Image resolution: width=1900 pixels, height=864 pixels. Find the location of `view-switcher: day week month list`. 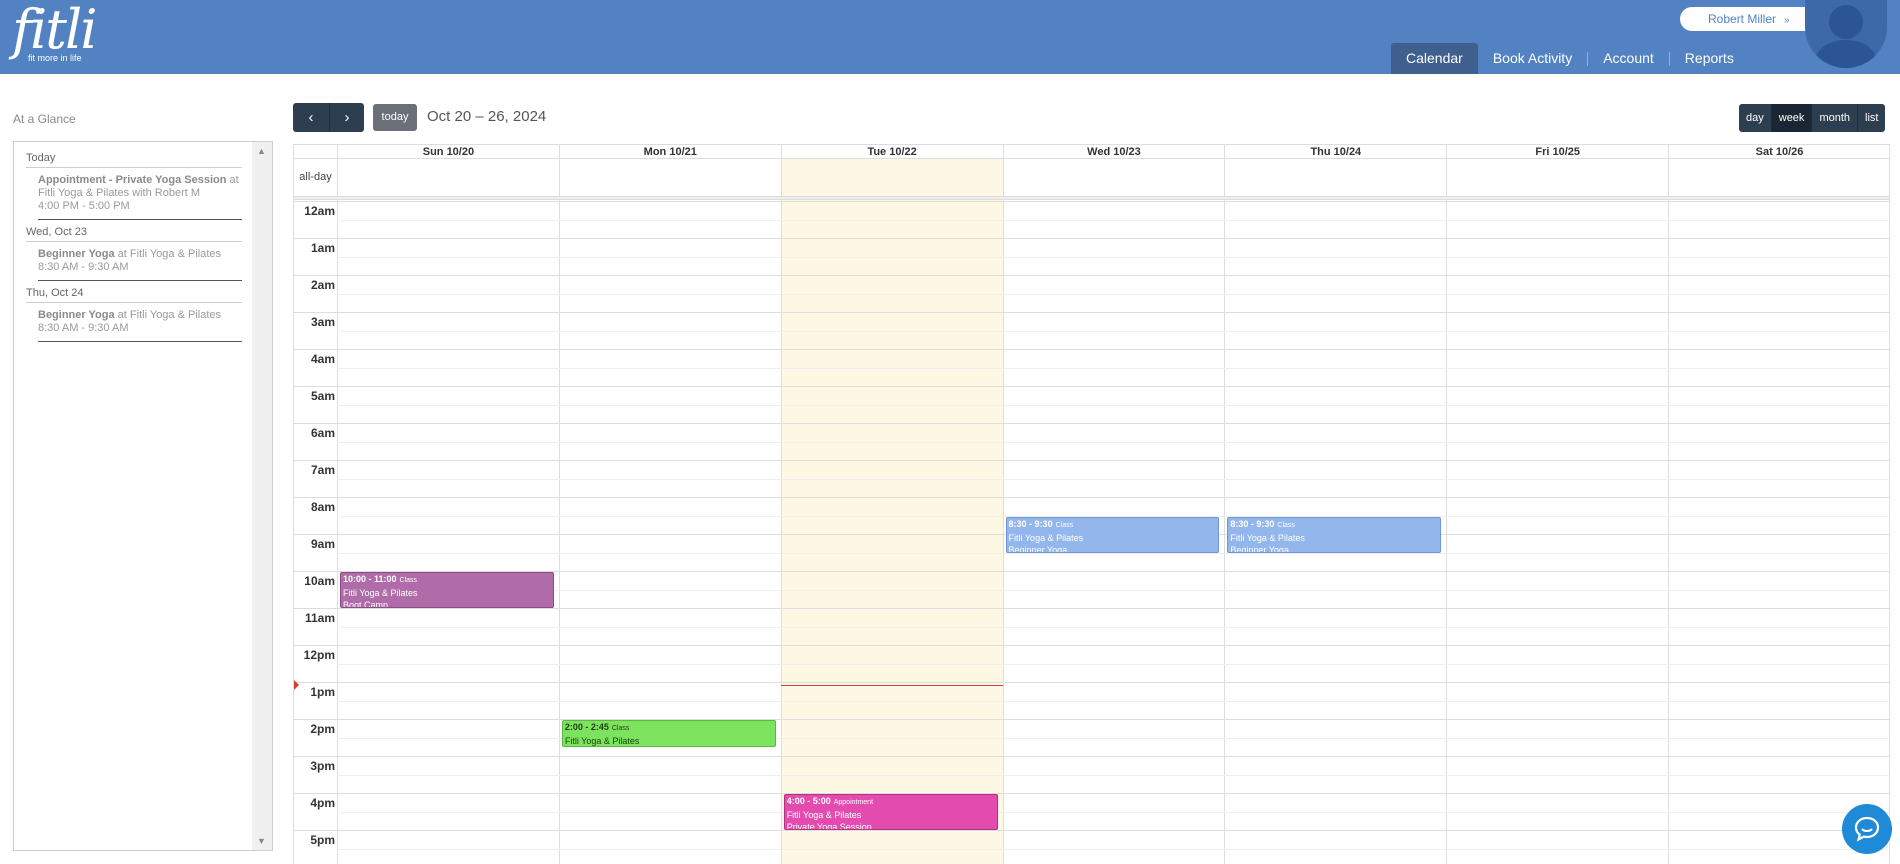

view-switcher: day week month list is located at coordinates (1812, 118).